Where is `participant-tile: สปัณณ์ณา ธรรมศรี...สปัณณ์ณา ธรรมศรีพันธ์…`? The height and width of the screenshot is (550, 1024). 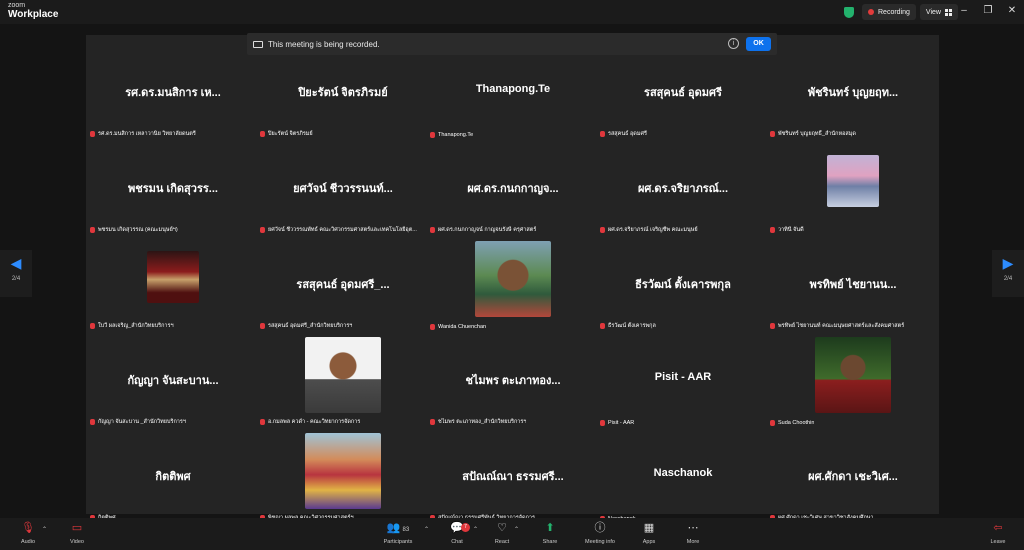 participant-tile: สปัณณ์ณา ธรรมศรี...สปัณณ์ณา ธรรมศรีพันธ์… is located at coordinates (513, 478).